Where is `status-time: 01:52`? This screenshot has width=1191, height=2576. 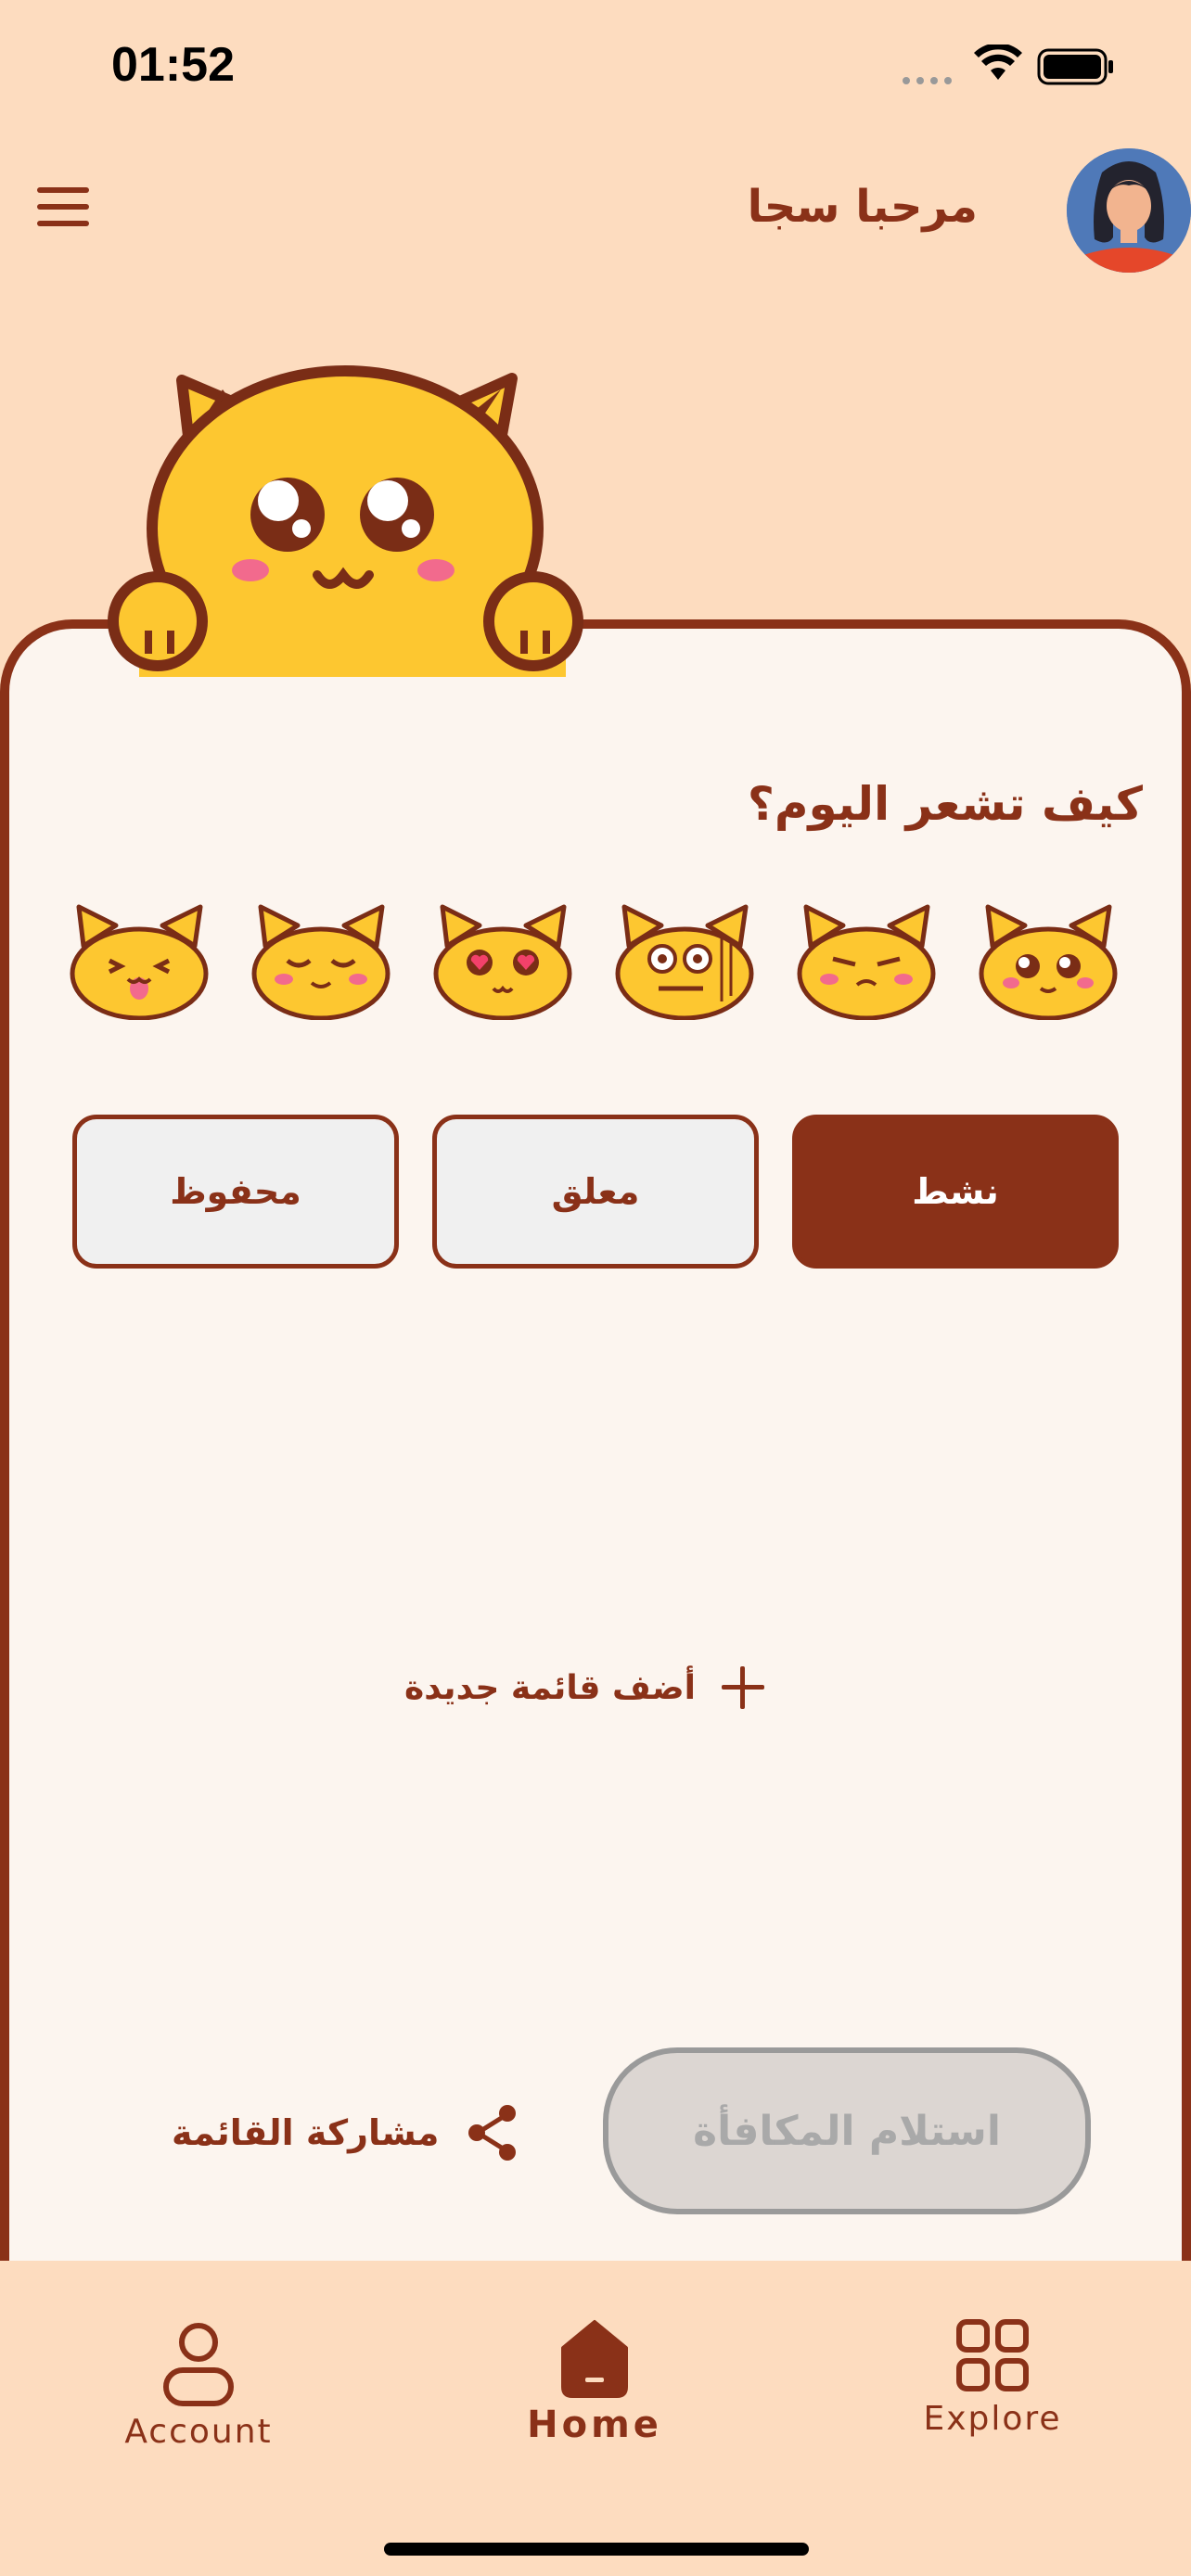 status-time: 01:52 is located at coordinates (173, 65).